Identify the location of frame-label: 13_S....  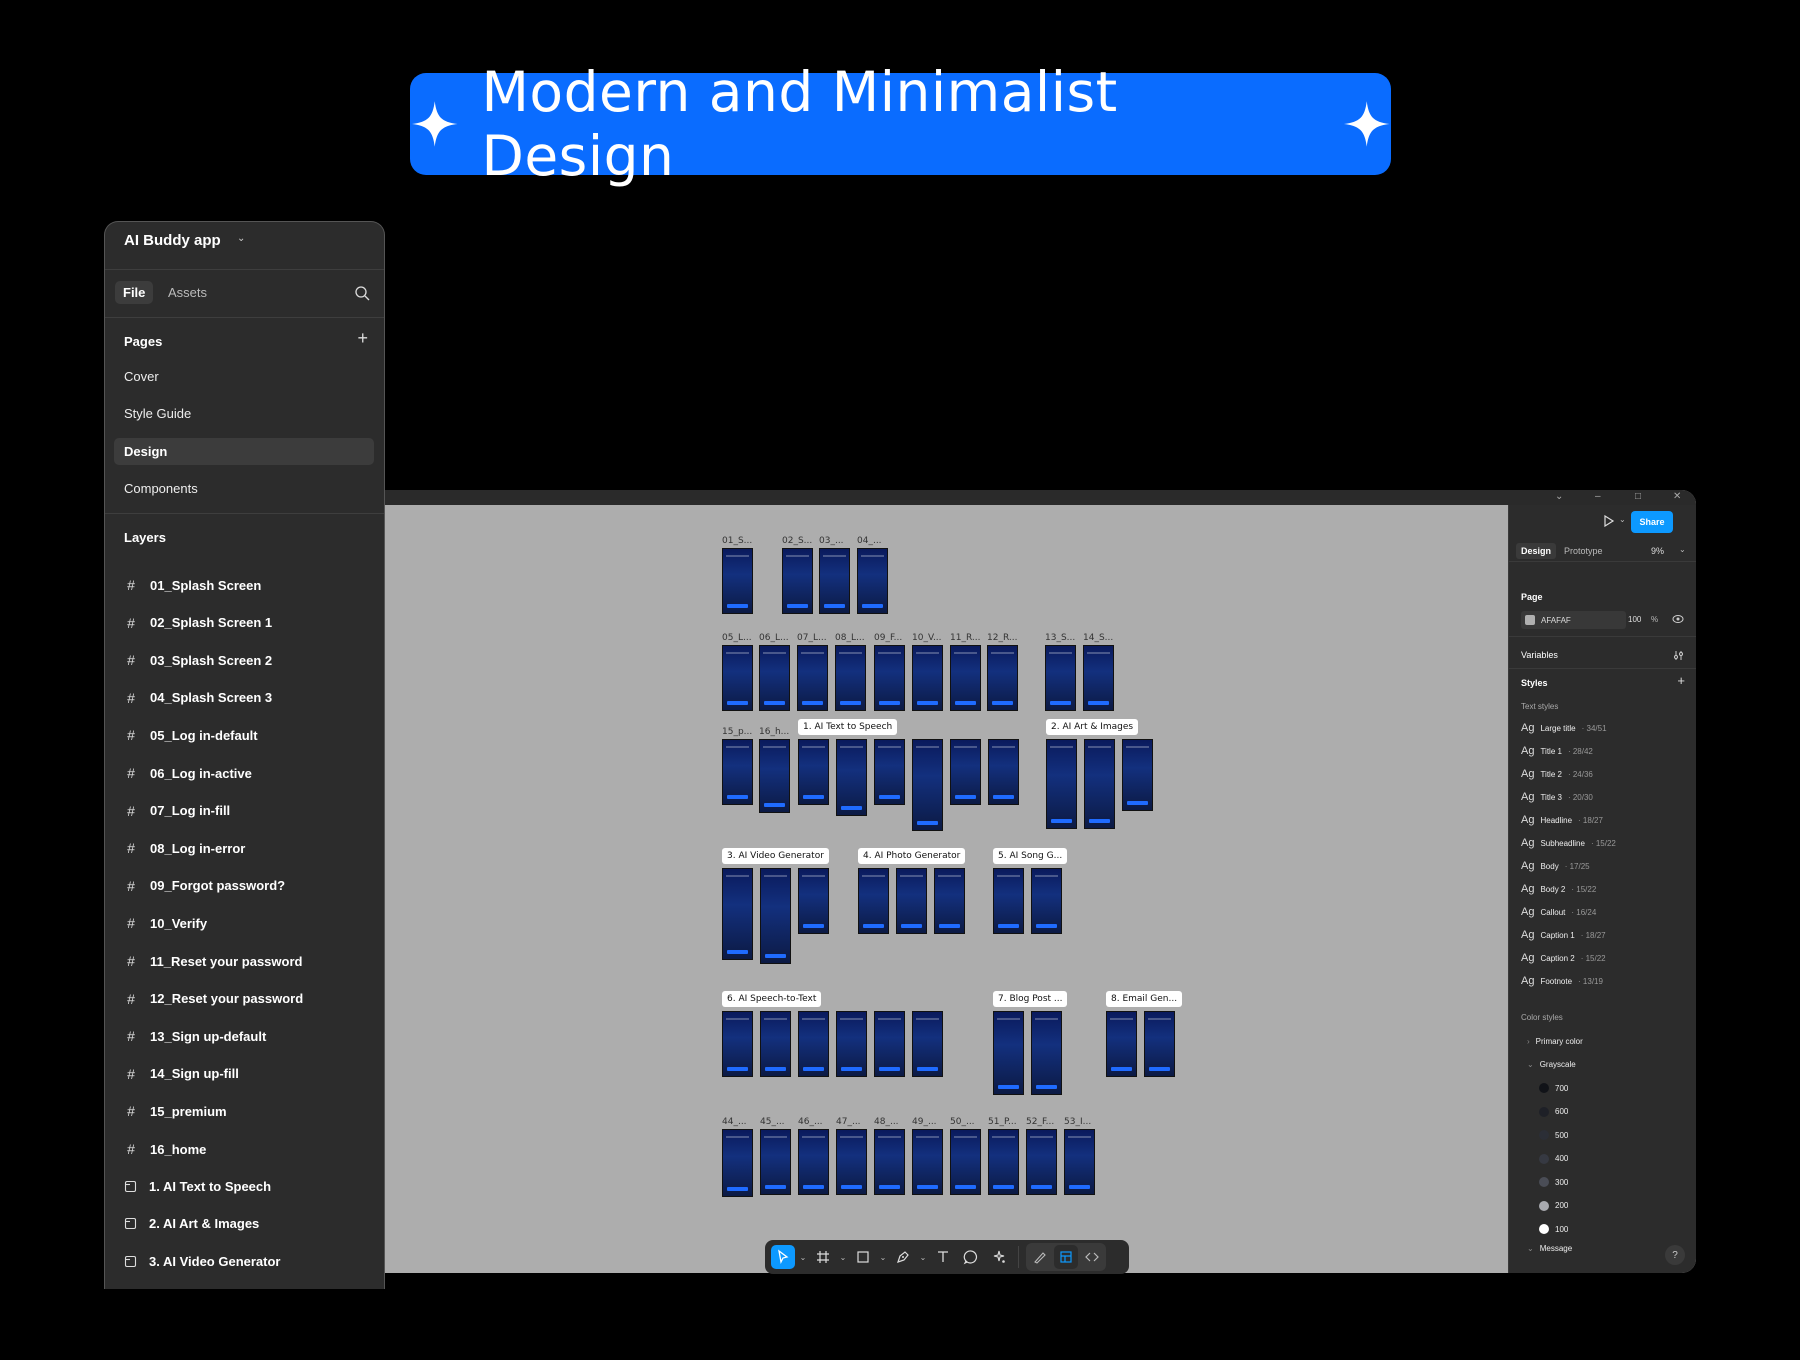
(1060, 638).